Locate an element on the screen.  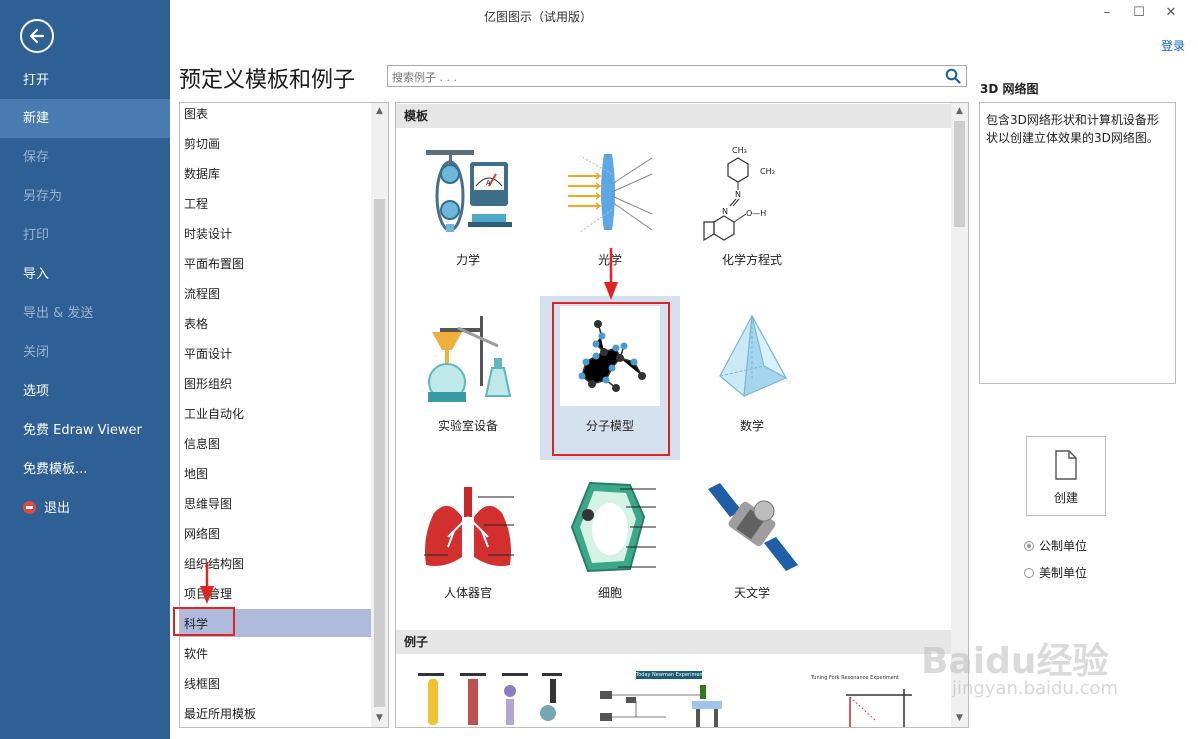
template-label: 细胞 is located at coordinates (609, 593).